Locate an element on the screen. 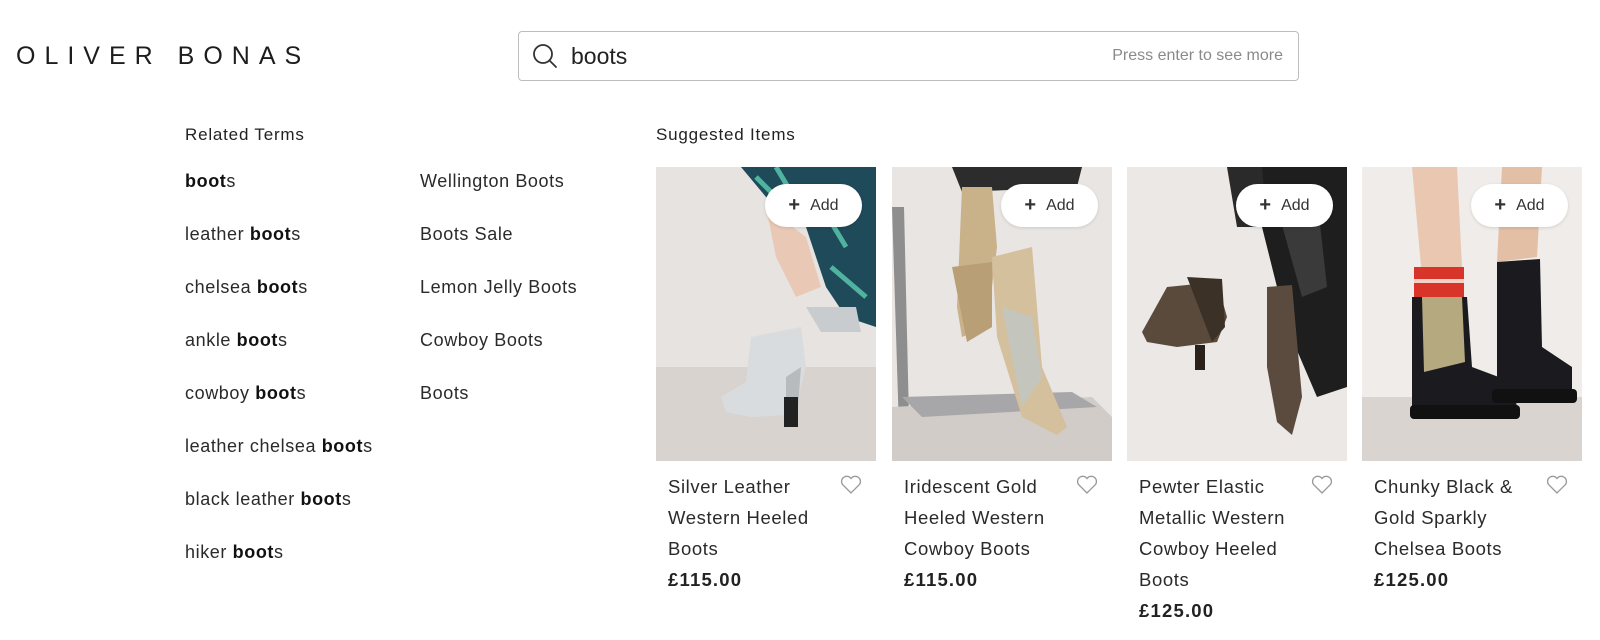 Image resolution: width=1600 pixels, height=640 pixels. related-term: leather chelsea boots is located at coordinates (279, 463).